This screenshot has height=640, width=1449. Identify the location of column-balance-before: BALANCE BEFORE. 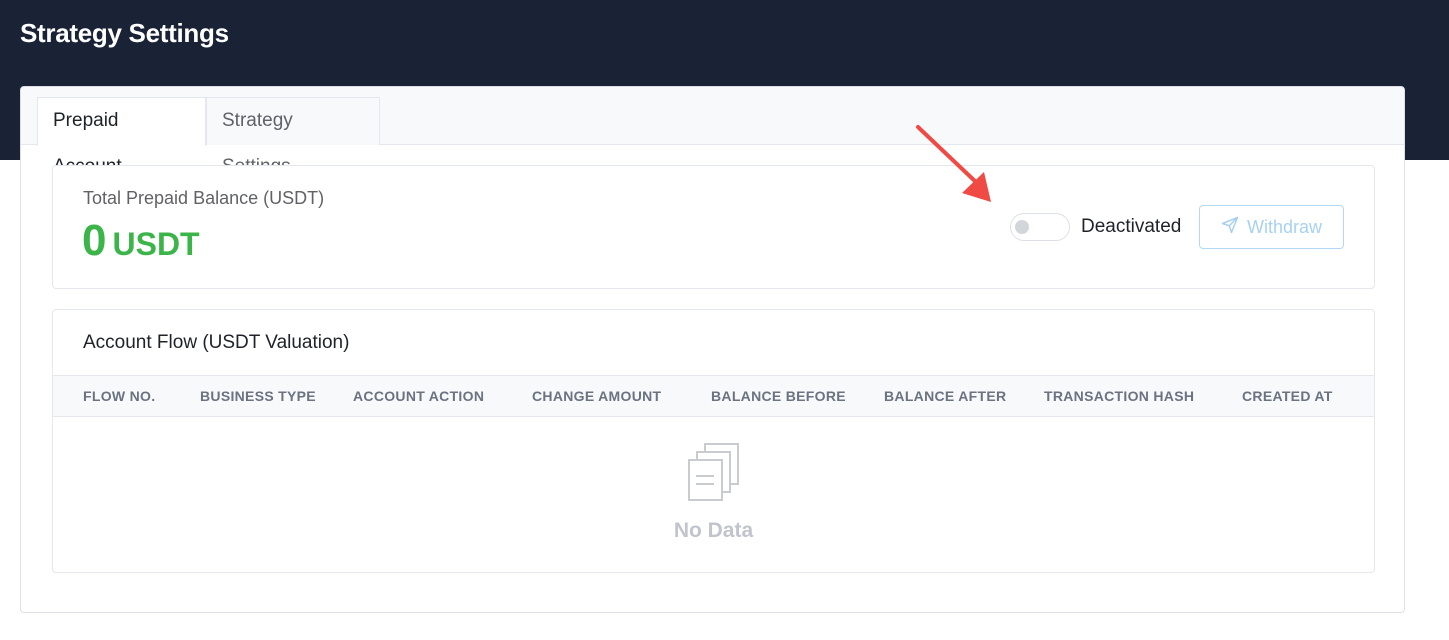
(778, 396).